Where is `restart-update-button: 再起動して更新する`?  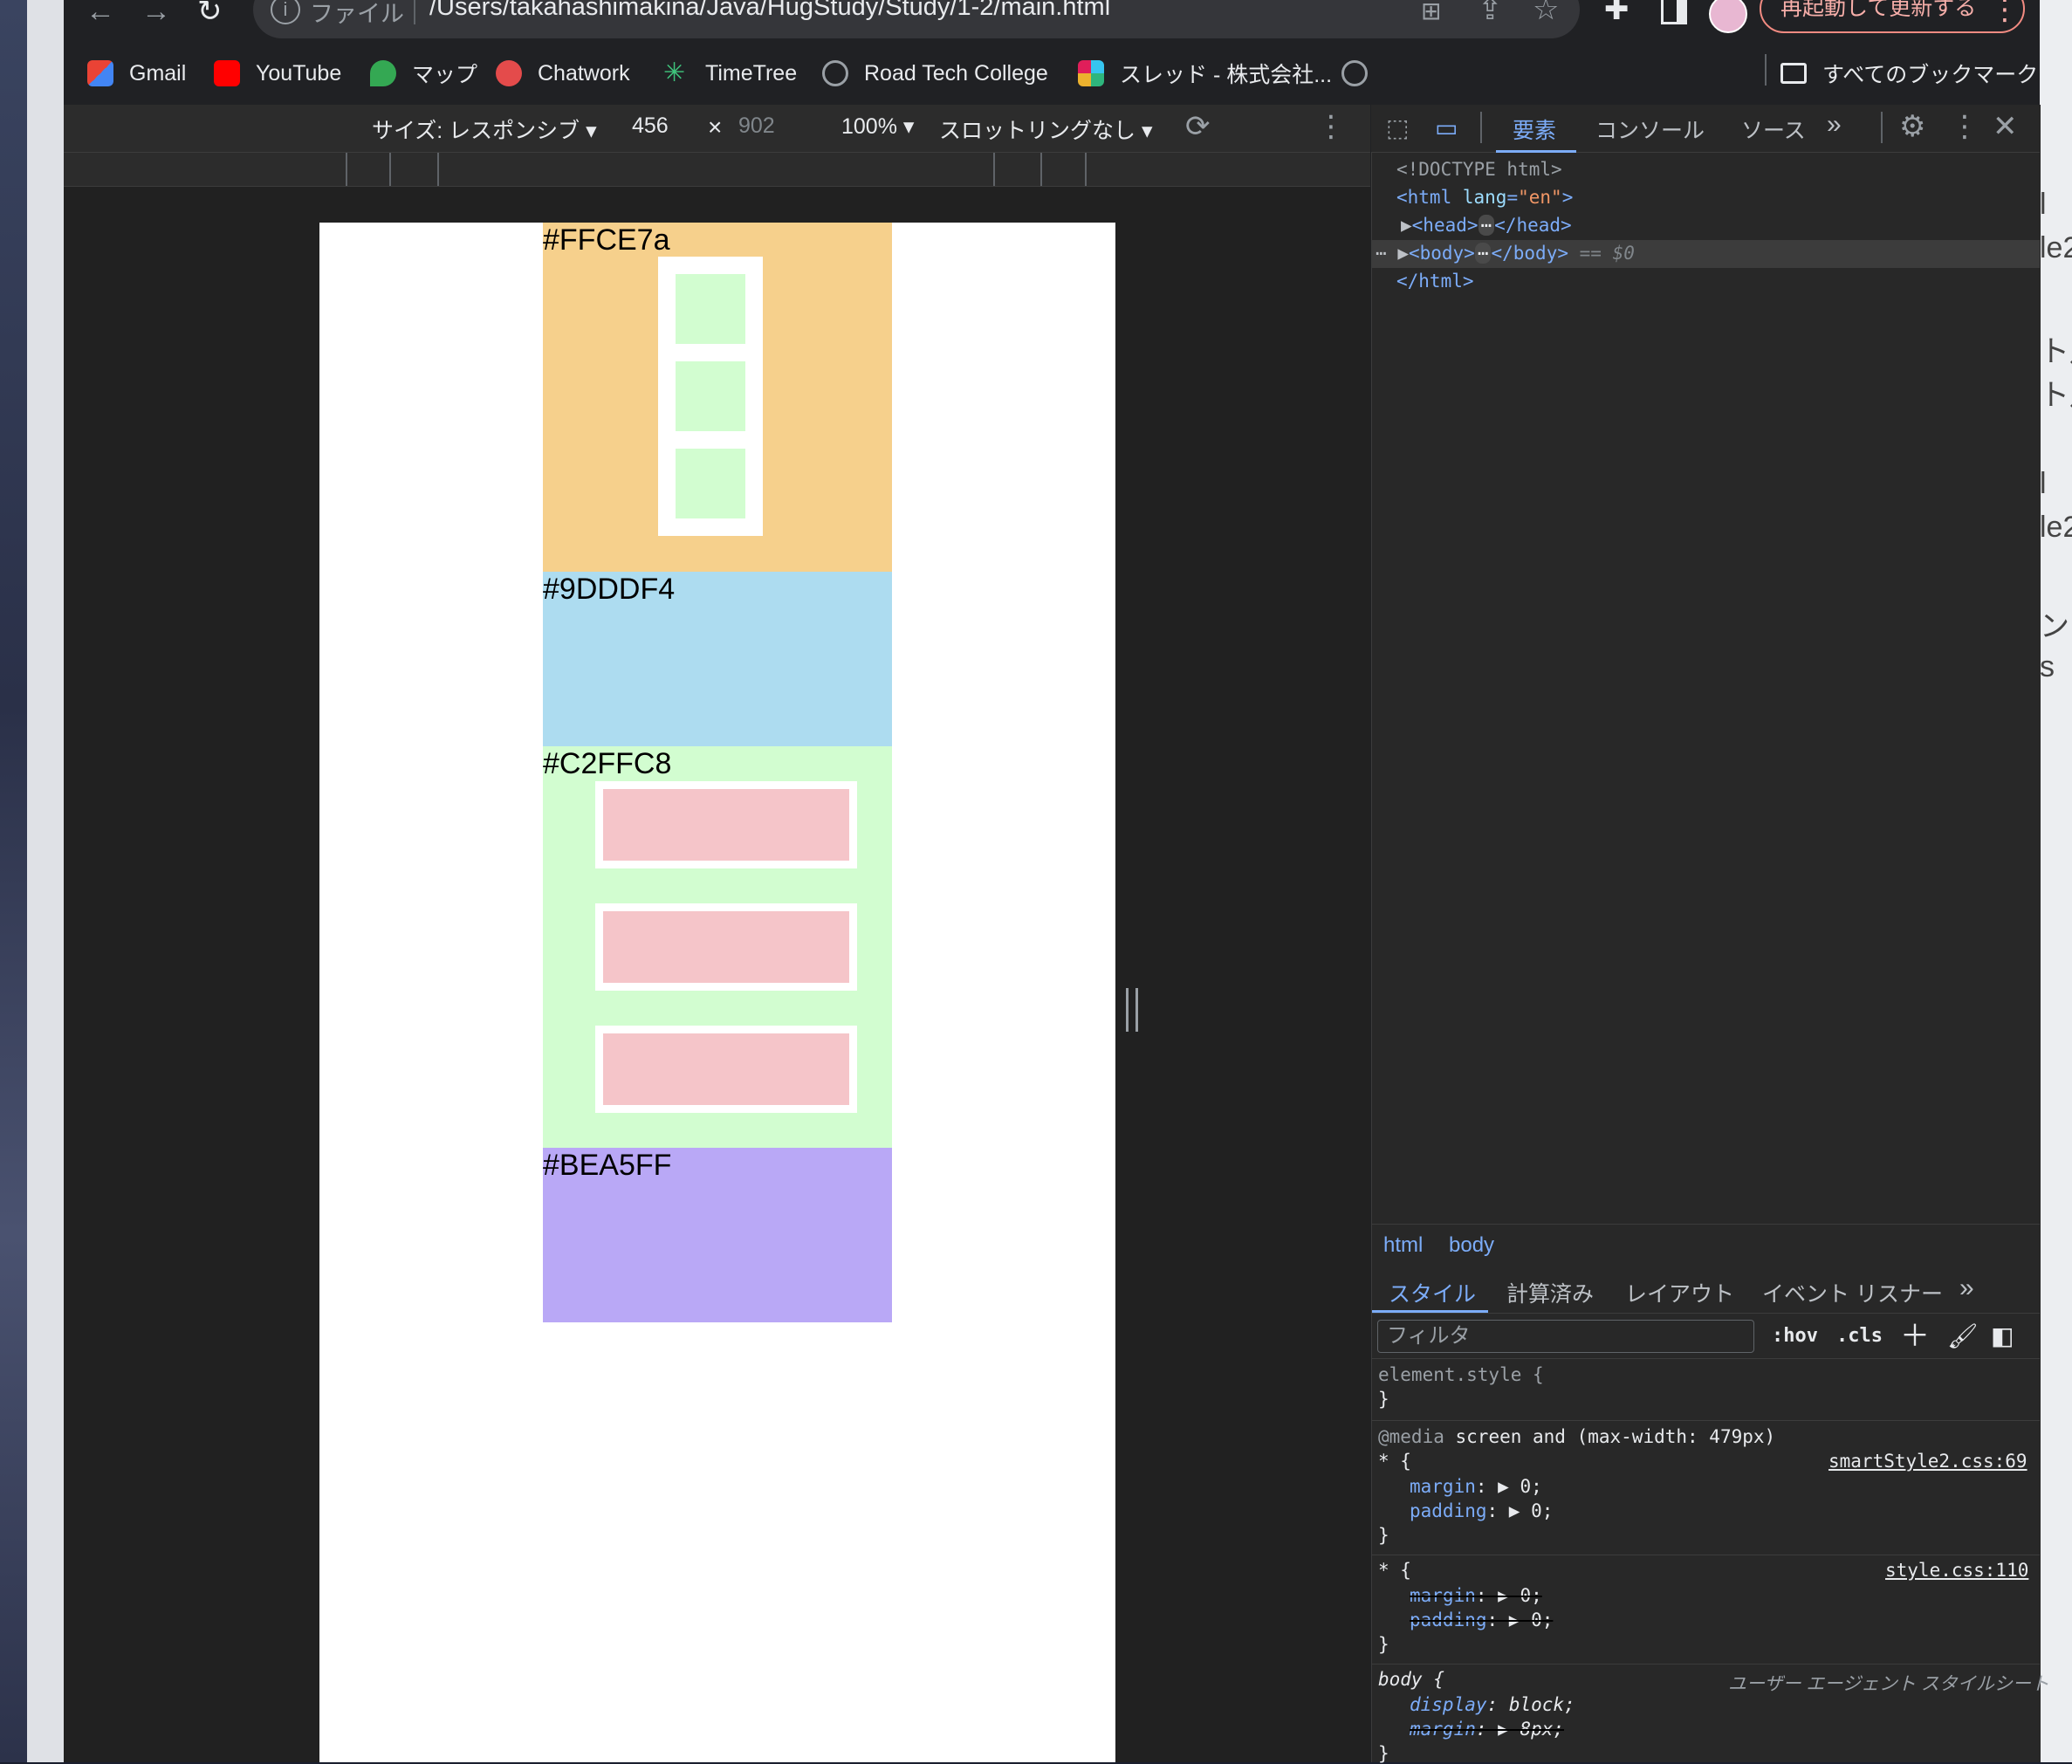
restart-update-button: 再起動して更新する is located at coordinates (1892, 16).